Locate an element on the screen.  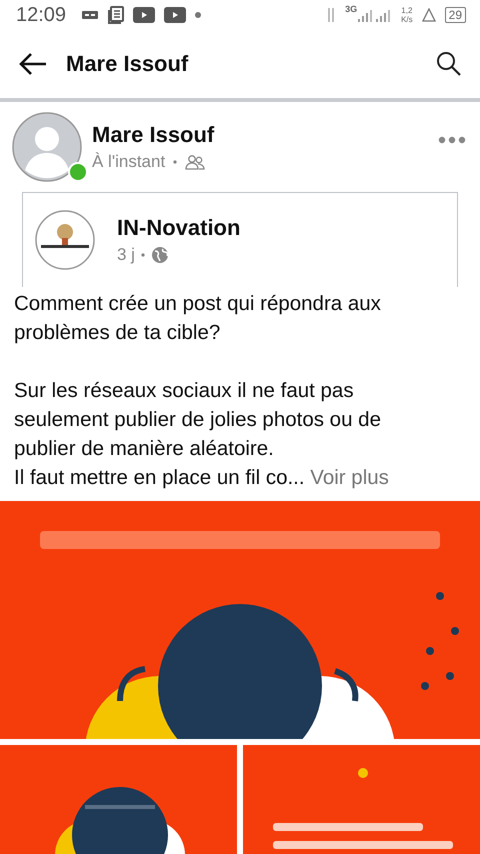
search-icon is located at coordinates (449, 64).